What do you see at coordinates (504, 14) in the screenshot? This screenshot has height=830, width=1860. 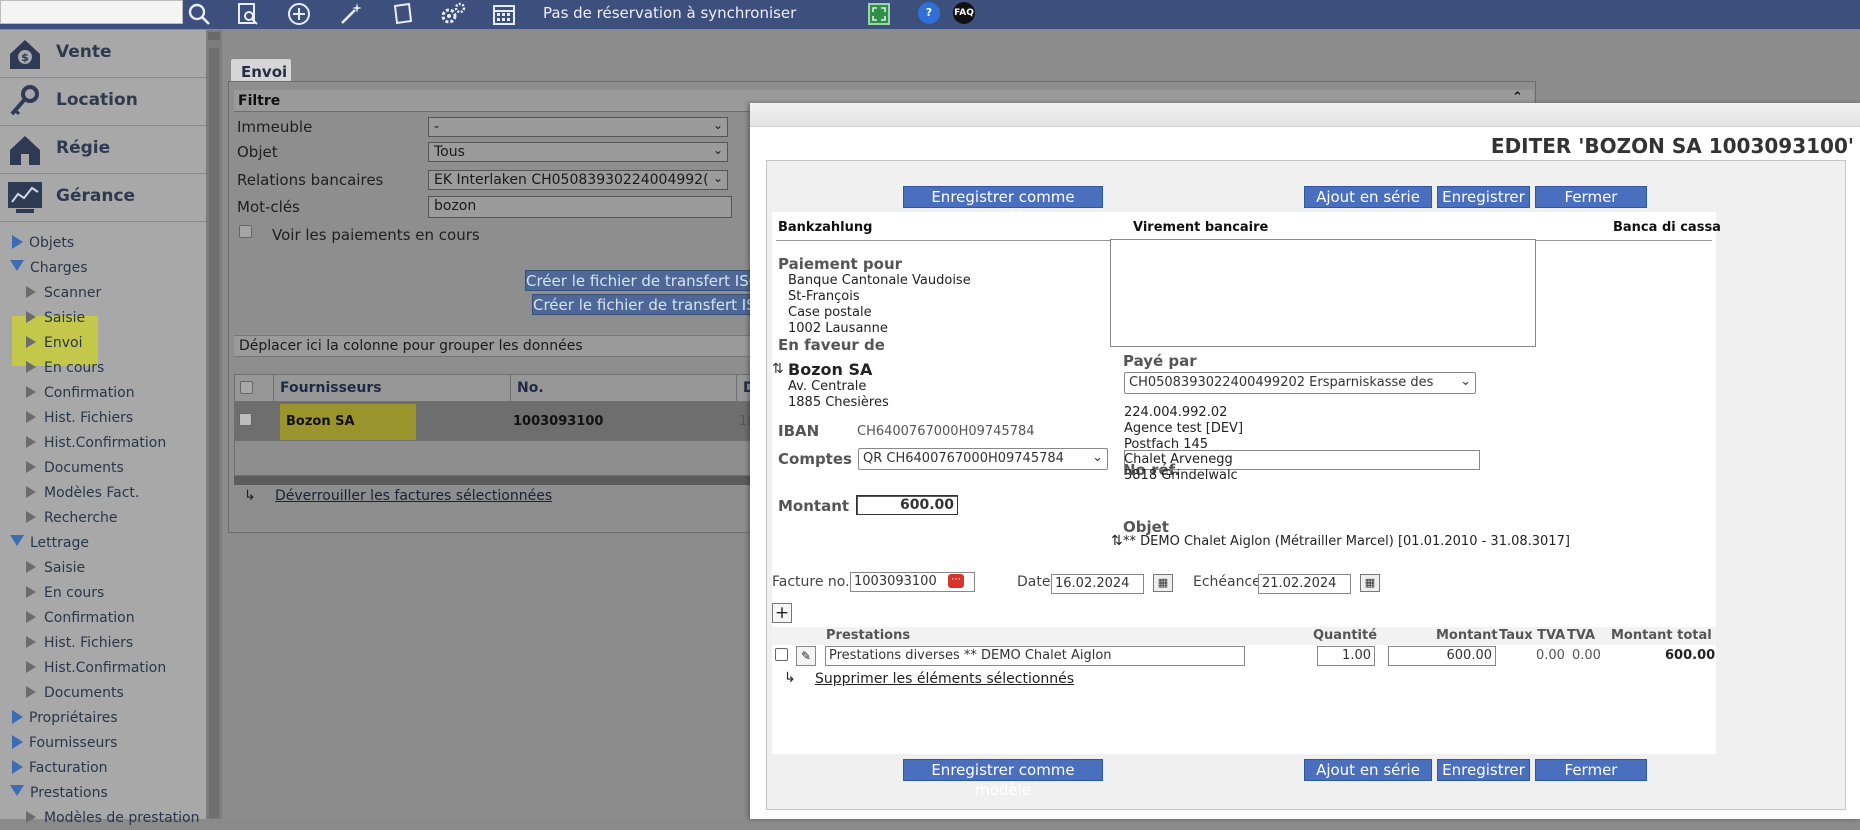 I see `calendar-icon` at bounding box center [504, 14].